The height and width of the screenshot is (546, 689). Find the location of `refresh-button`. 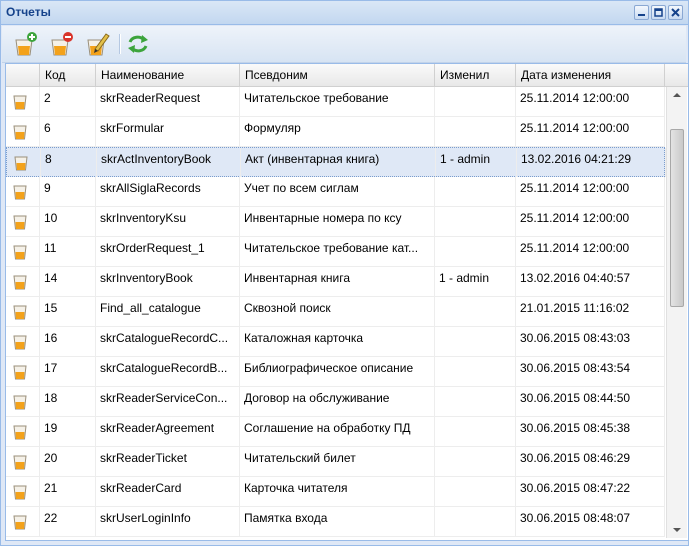

refresh-button is located at coordinates (138, 44).